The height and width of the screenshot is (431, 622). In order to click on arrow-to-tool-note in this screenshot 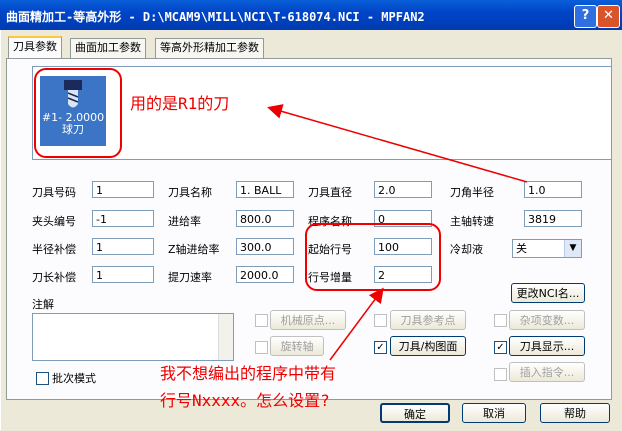, I will do `click(397, 143)`.